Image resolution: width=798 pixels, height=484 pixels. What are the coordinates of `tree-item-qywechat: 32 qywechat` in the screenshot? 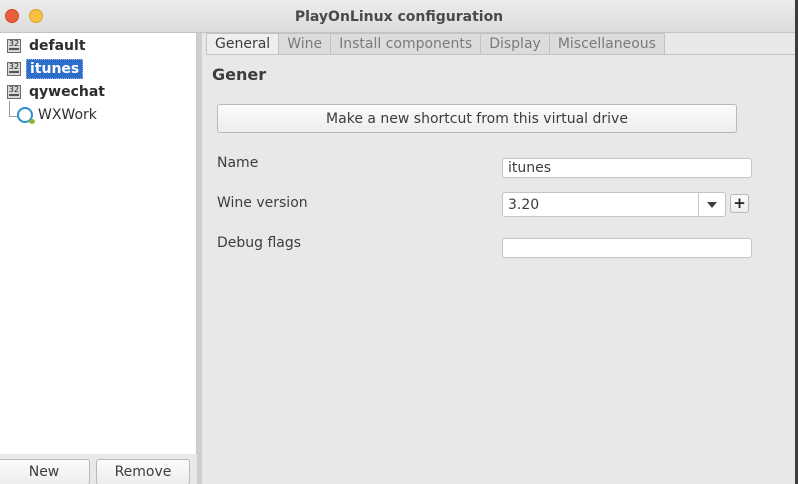 It's located at (57, 91).